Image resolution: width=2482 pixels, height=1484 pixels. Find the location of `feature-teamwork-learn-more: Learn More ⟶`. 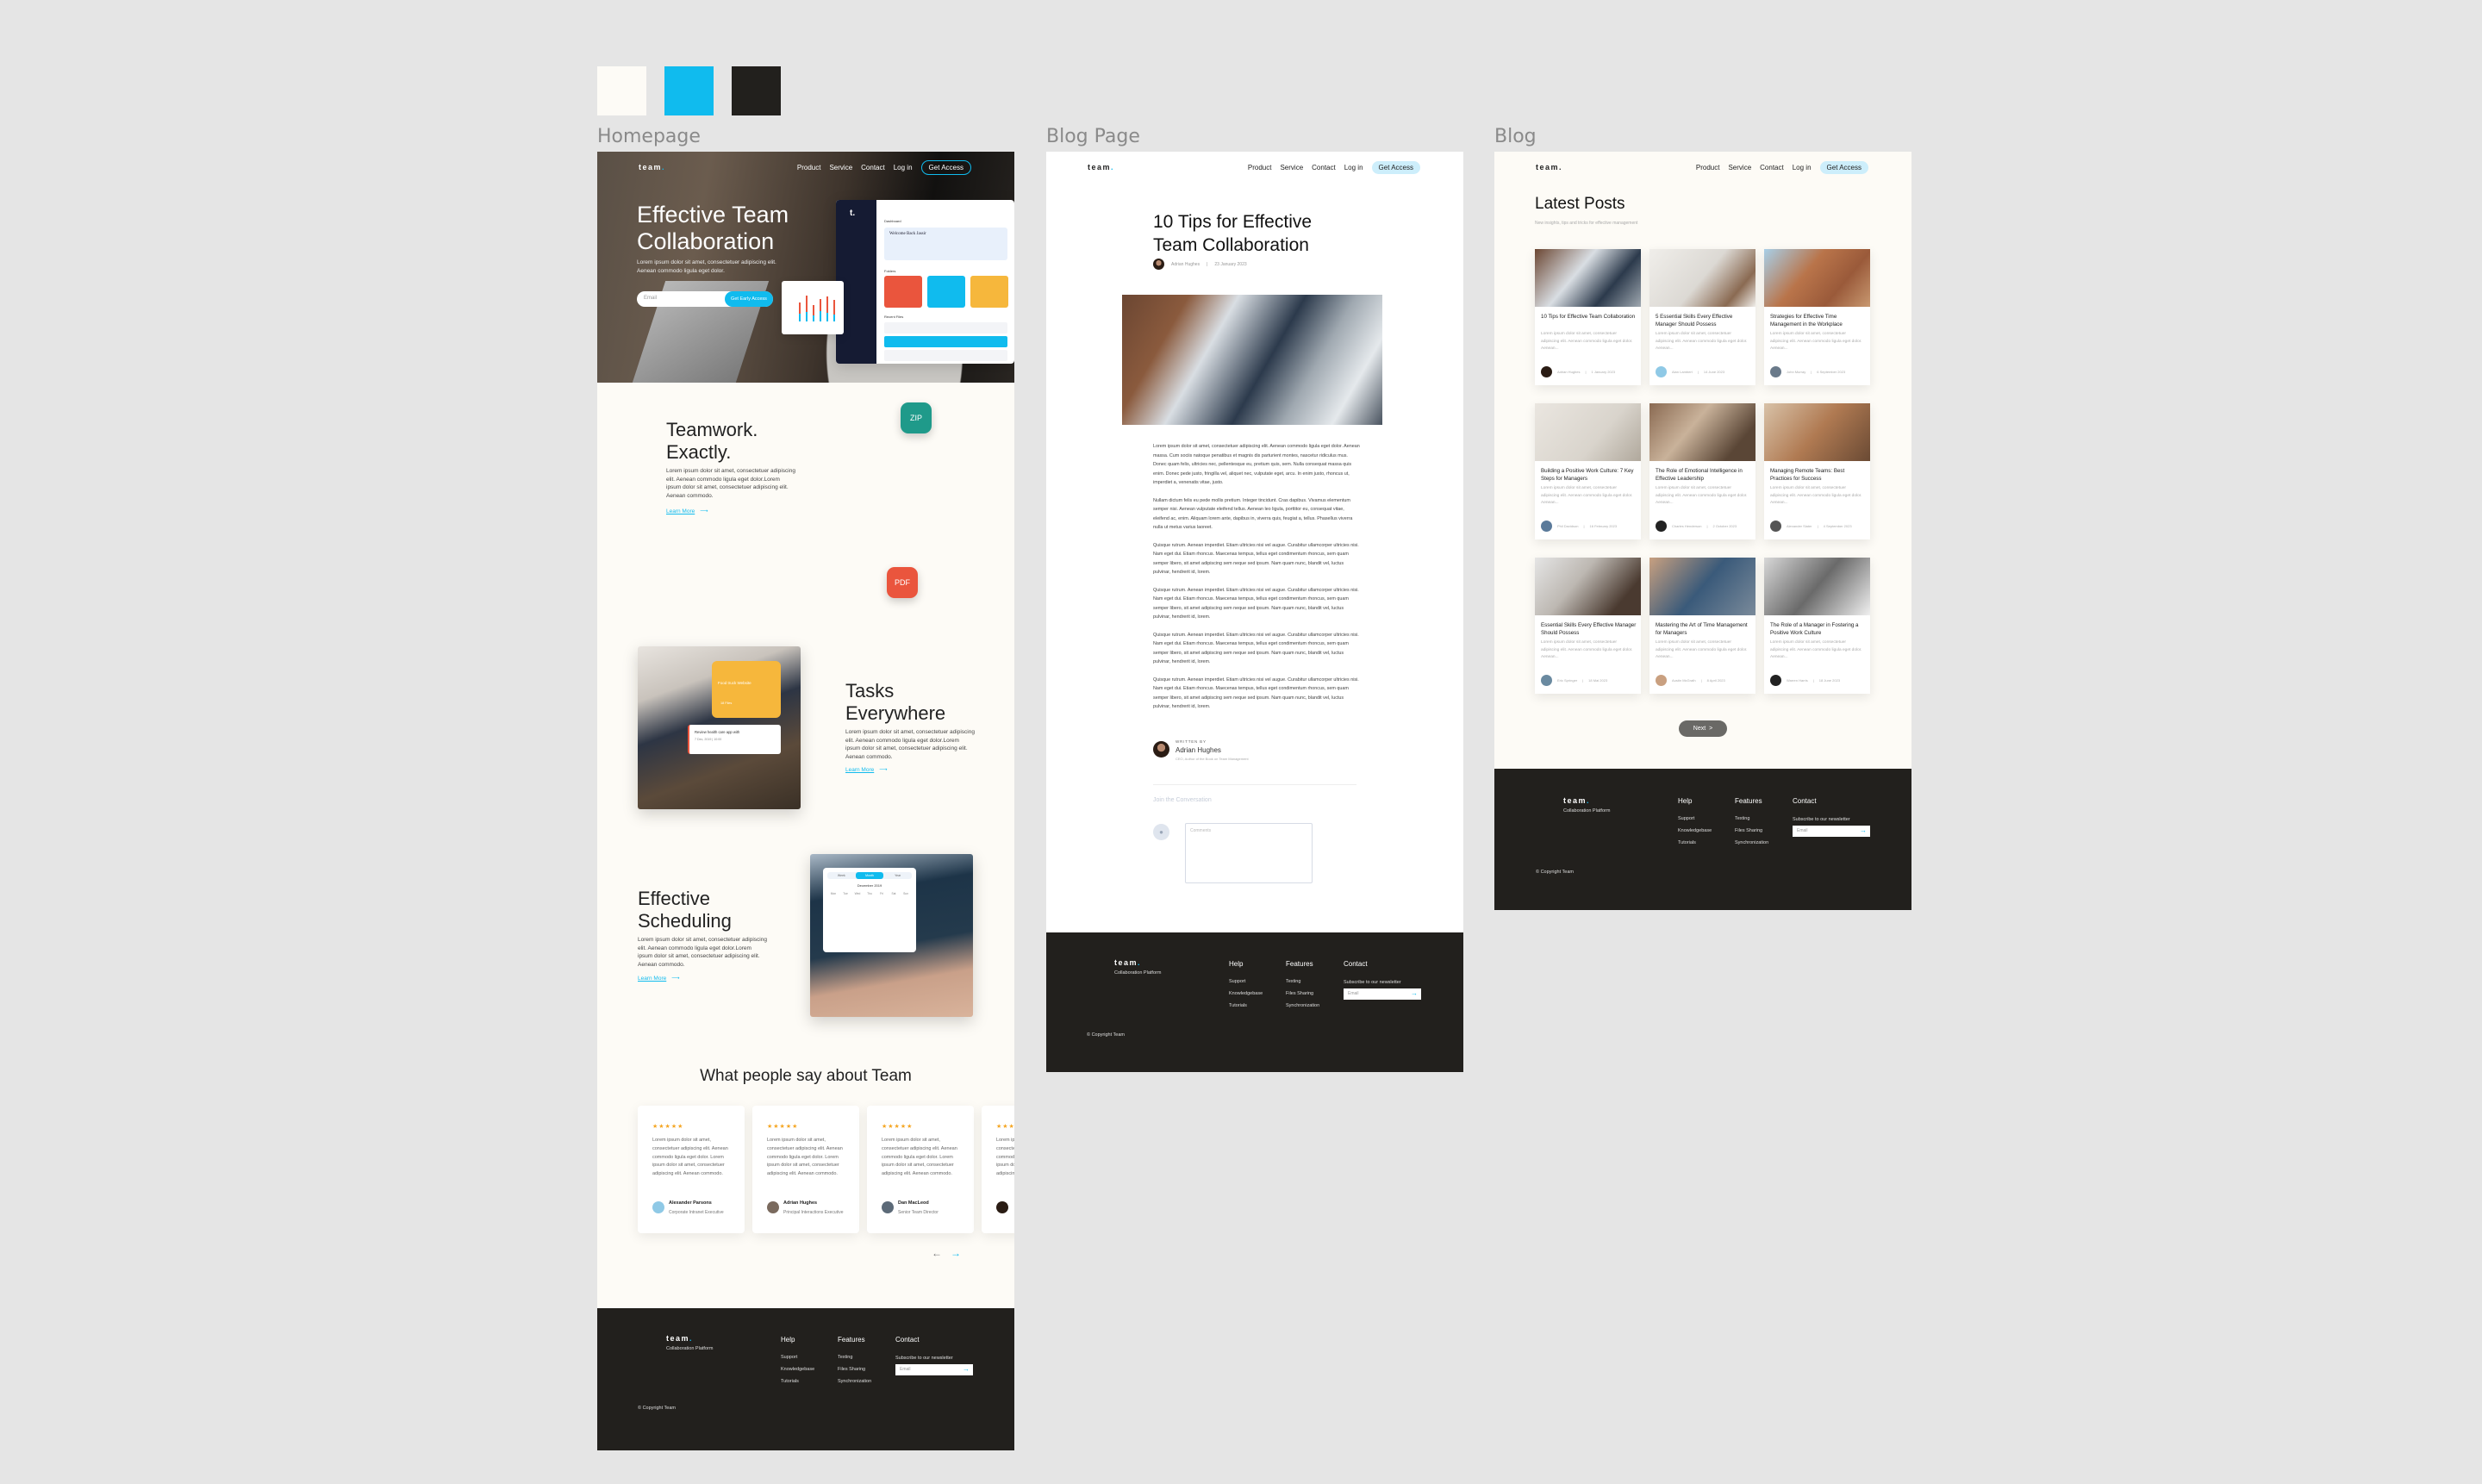

feature-teamwork-learn-more: Learn More ⟶ is located at coordinates (687, 511).